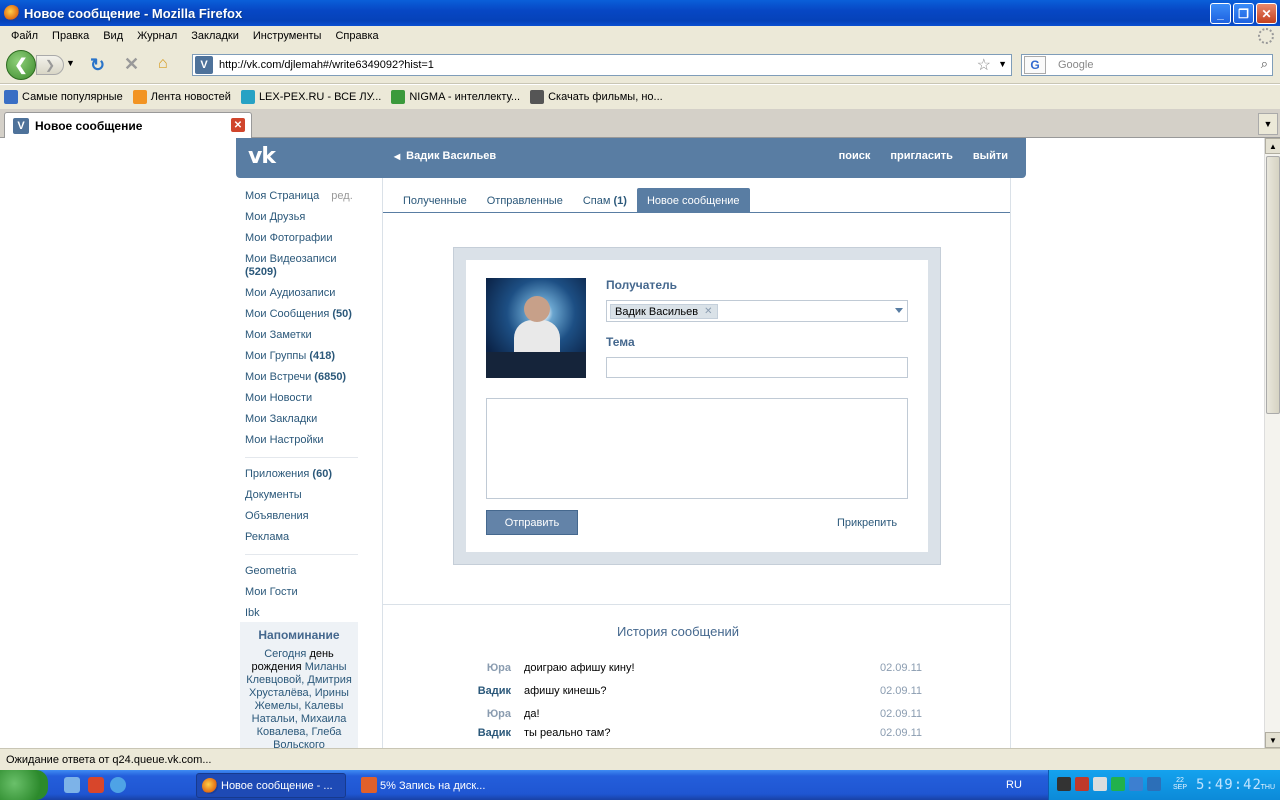  I want to click on message-textarea, so click(697, 448).